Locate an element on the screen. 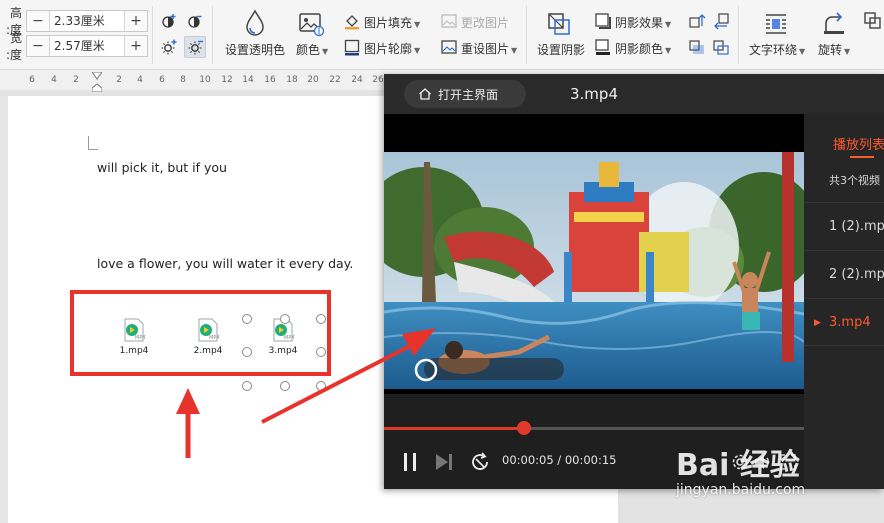  playlist-count: 共3个视频 is located at coordinates (854, 180).